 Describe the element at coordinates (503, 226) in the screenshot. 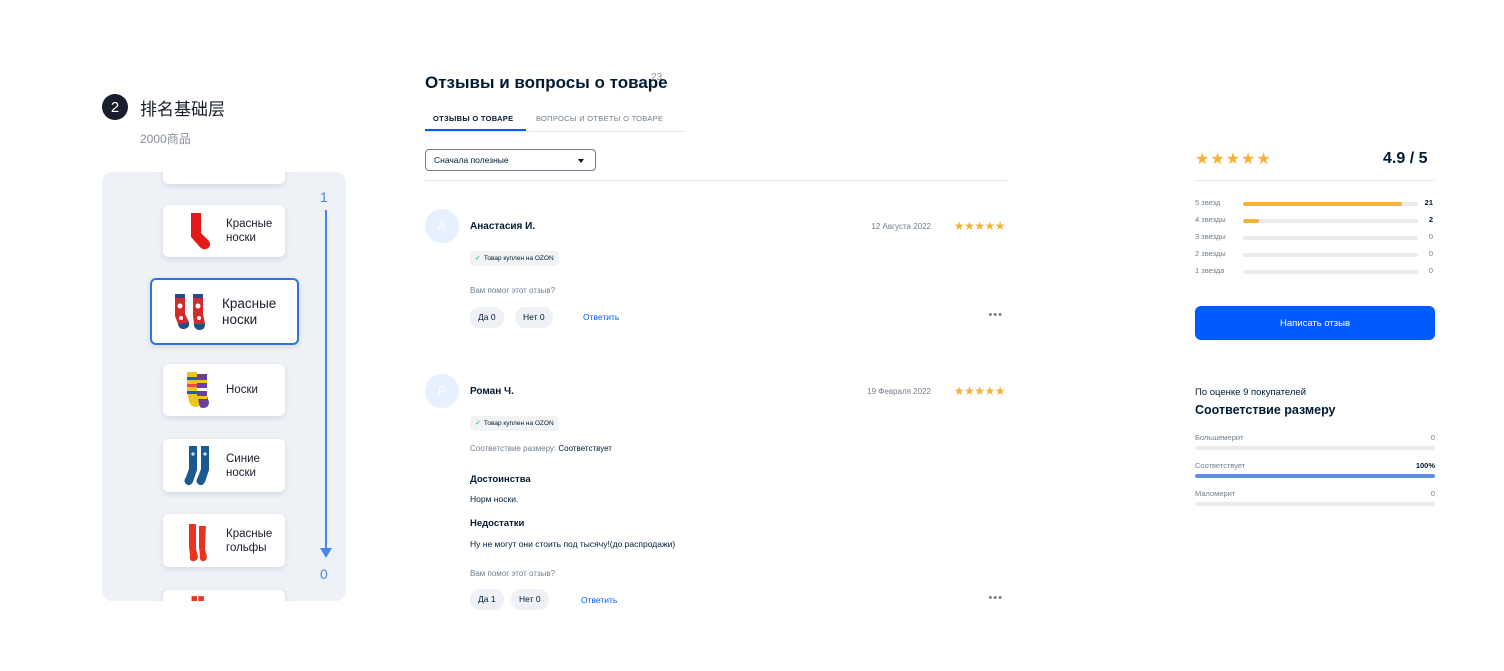

I see `reviewer-name: Анастасия И.` at that location.